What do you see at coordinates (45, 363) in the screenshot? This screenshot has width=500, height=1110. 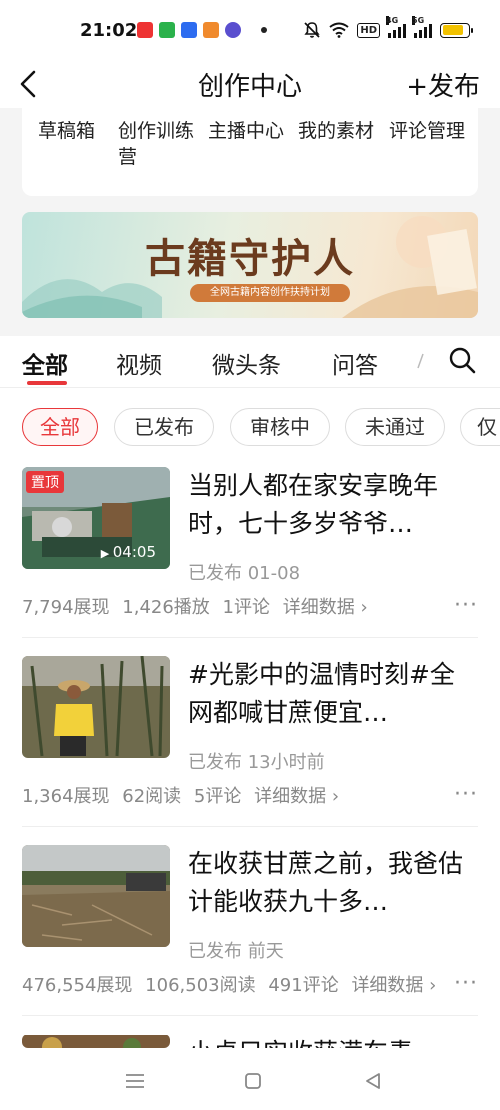 I see `tab-all: 全部` at bounding box center [45, 363].